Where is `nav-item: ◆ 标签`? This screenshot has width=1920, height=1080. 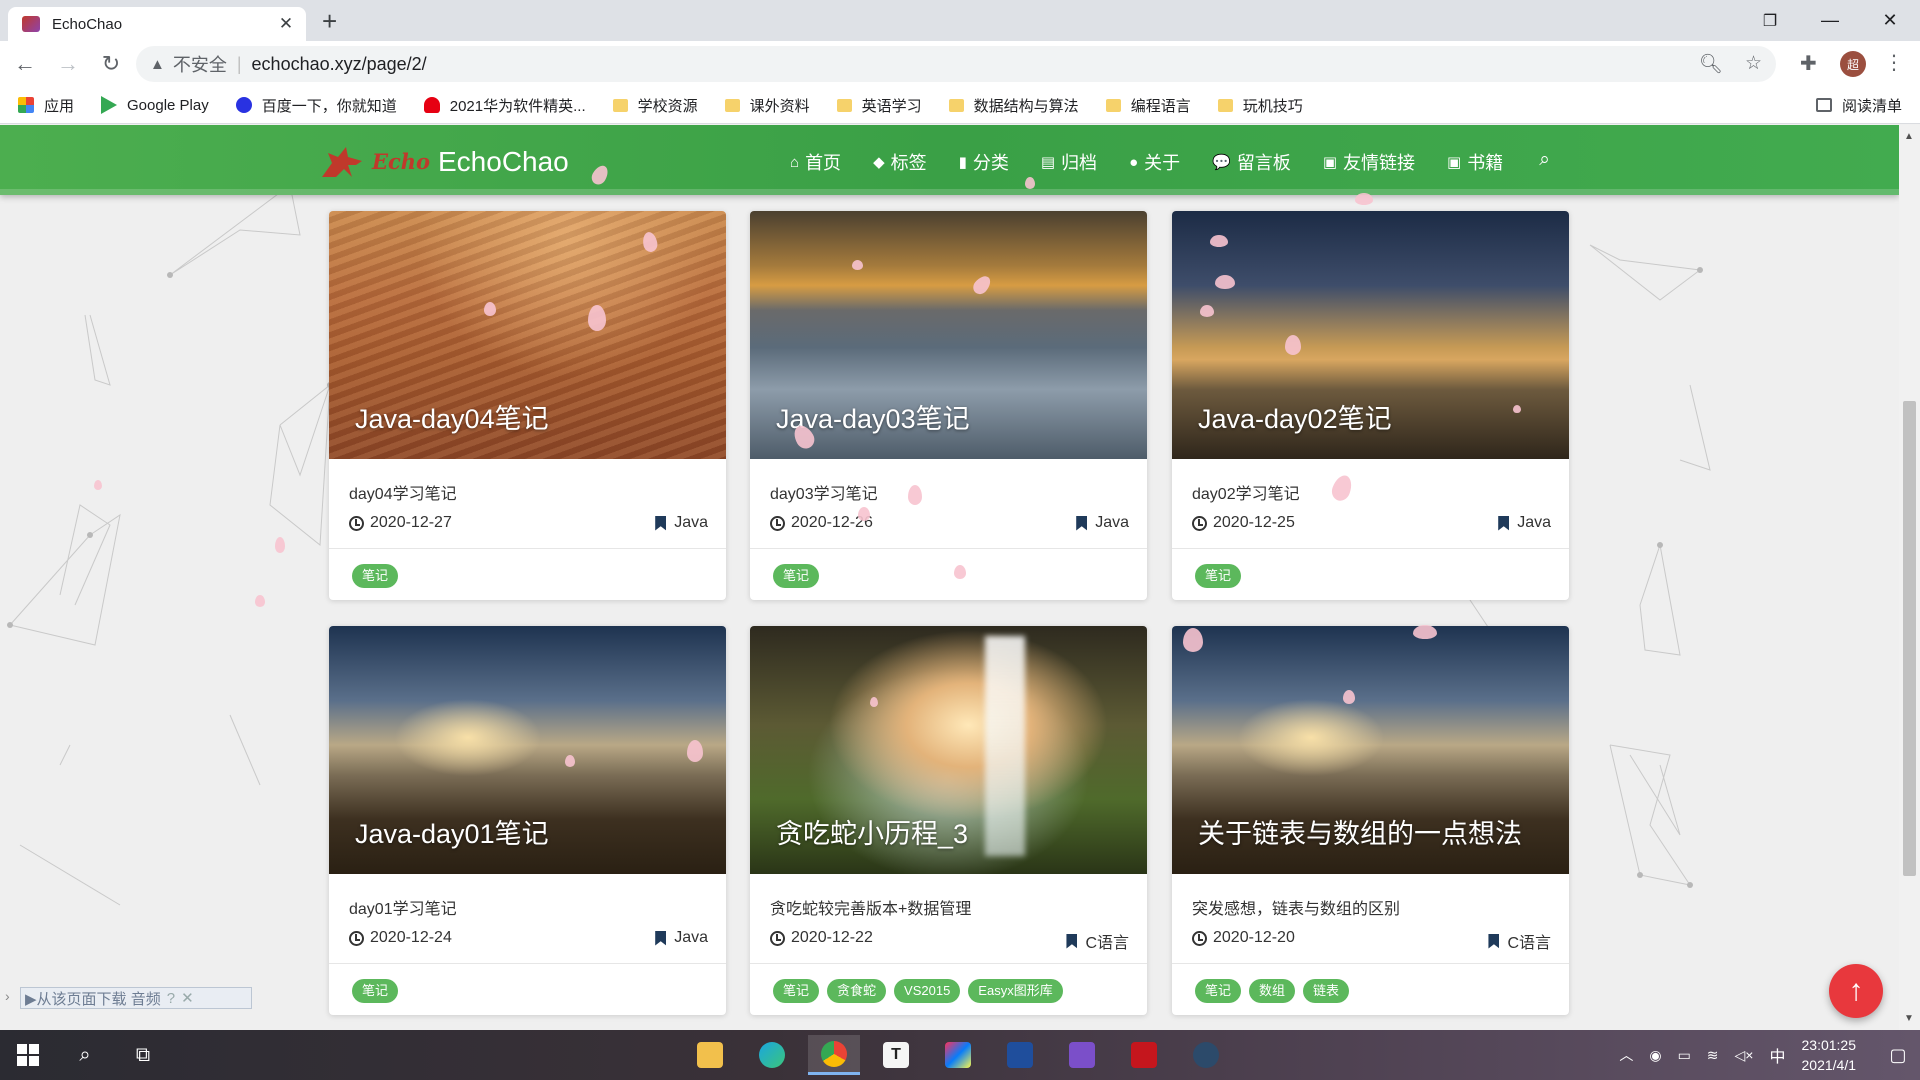
nav-item: ◆ 标签 is located at coordinates (900, 162).